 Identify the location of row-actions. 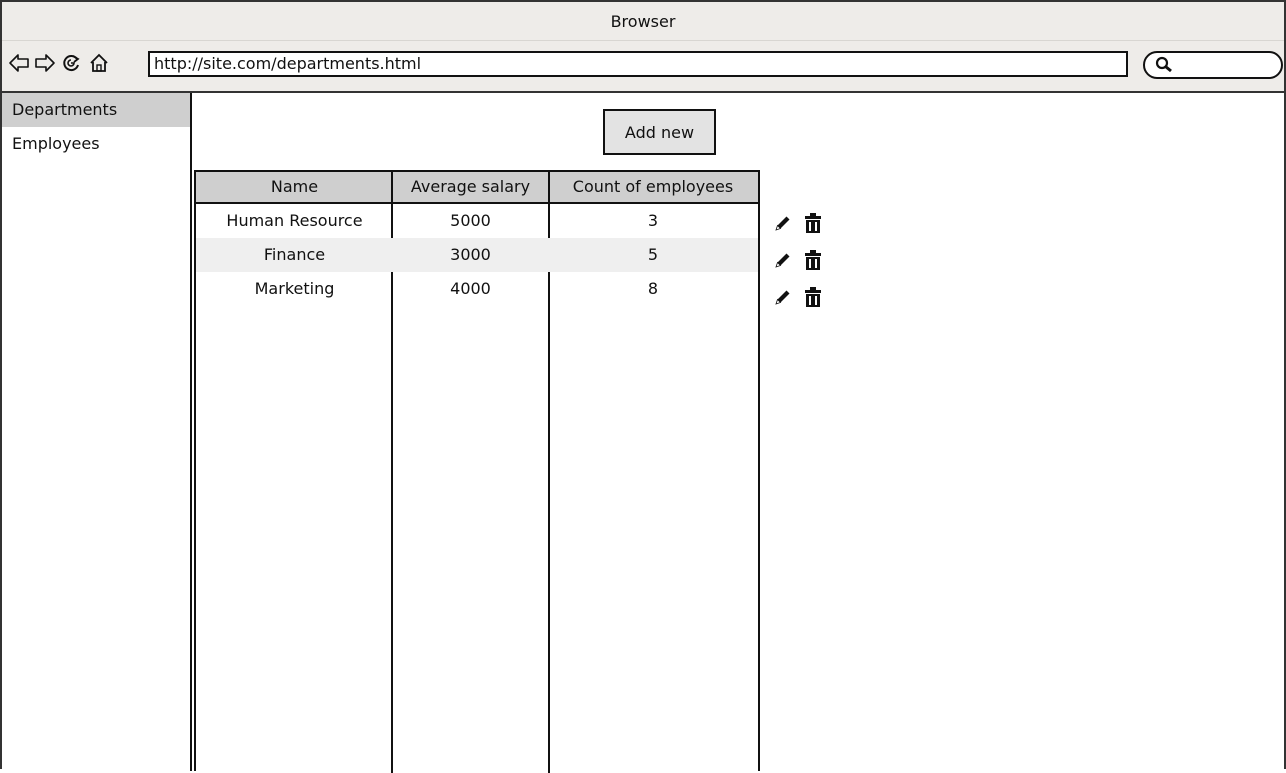
(807, 259).